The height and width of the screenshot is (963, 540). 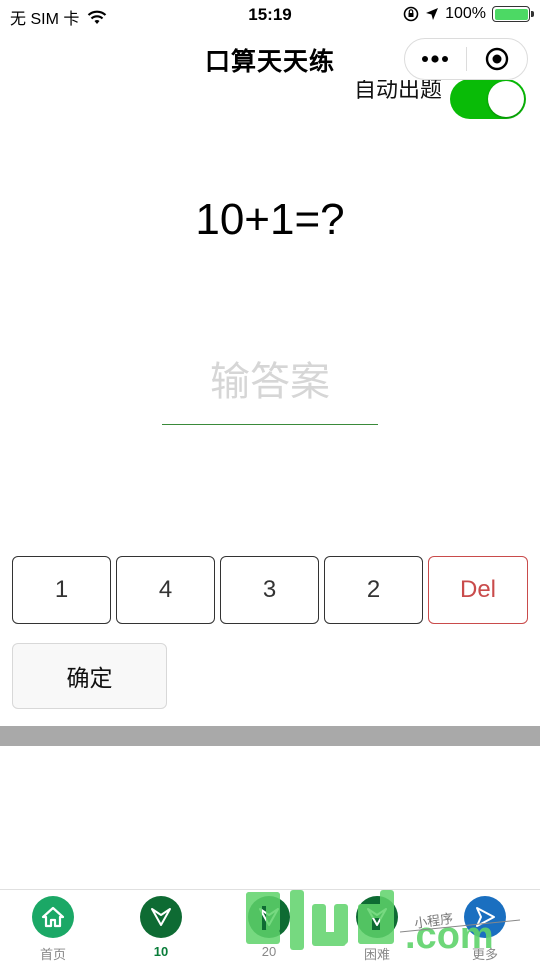 I want to click on tab-hard: 困难, so click(x=377, y=929).